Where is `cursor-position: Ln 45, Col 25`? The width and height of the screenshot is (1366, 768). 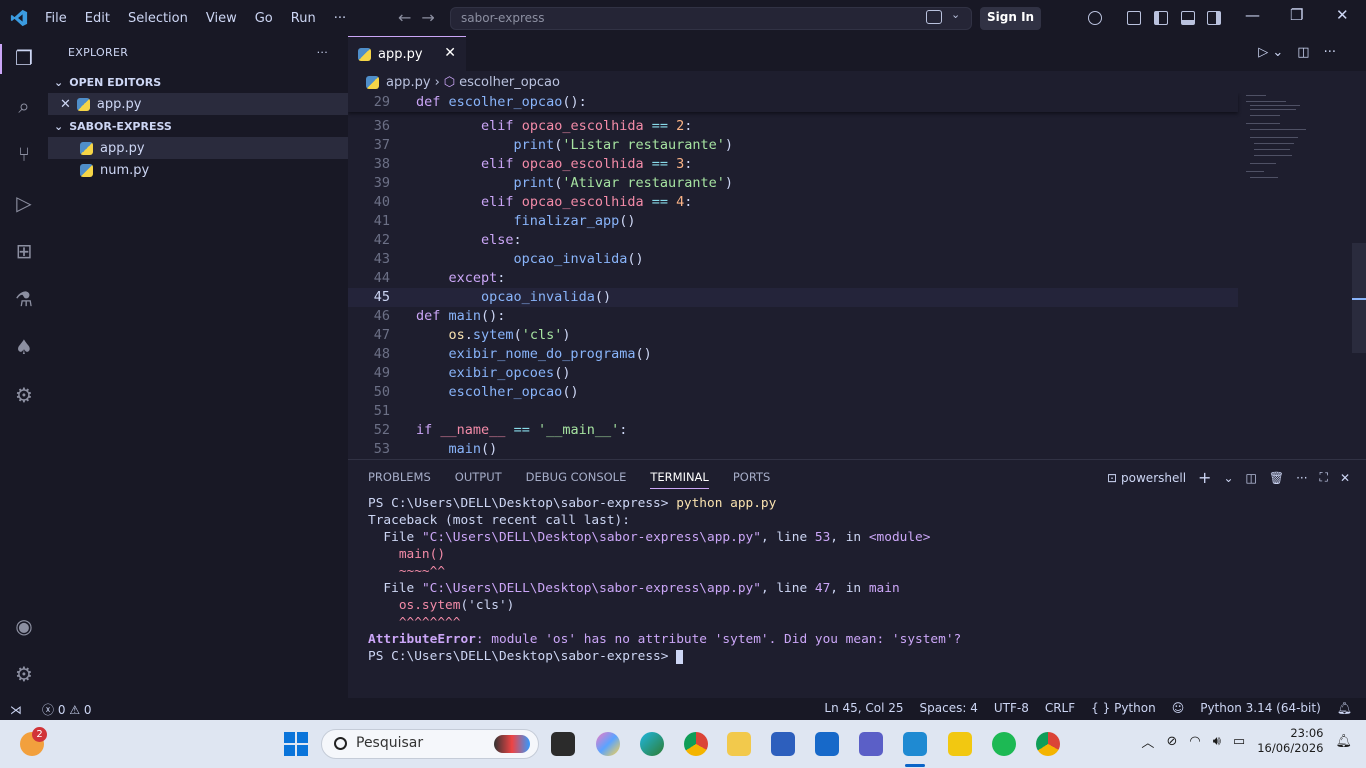 cursor-position: Ln 45, Col 25 is located at coordinates (863, 708).